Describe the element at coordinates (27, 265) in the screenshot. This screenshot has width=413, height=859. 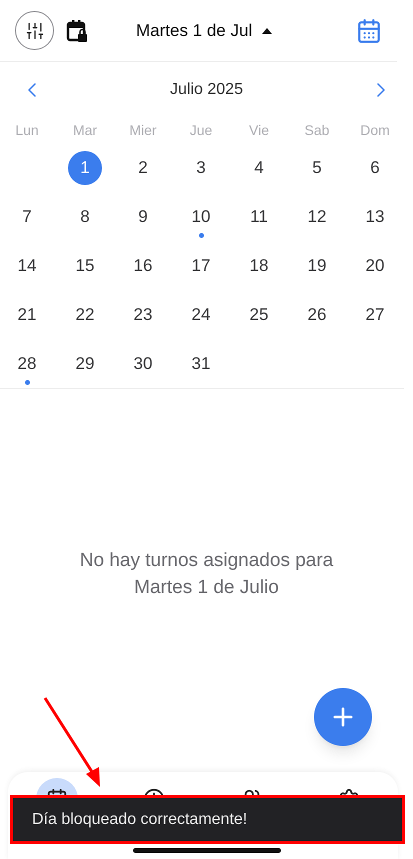
I see `calendar-day: 14` at that location.